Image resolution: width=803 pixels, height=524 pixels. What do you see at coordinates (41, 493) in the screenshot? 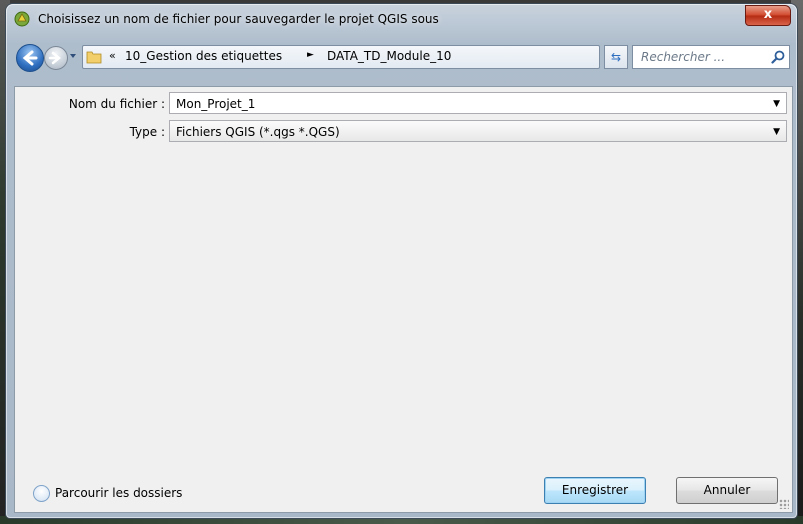
I see `expand-chevron-icon` at bounding box center [41, 493].